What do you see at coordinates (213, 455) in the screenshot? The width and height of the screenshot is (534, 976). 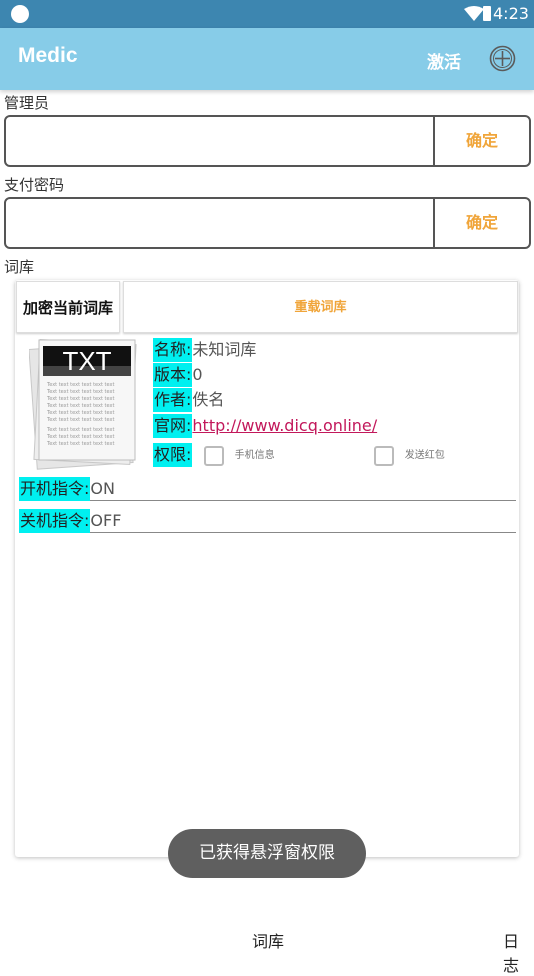 I see `phone-info-checkbox` at bounding box center [213, 455].